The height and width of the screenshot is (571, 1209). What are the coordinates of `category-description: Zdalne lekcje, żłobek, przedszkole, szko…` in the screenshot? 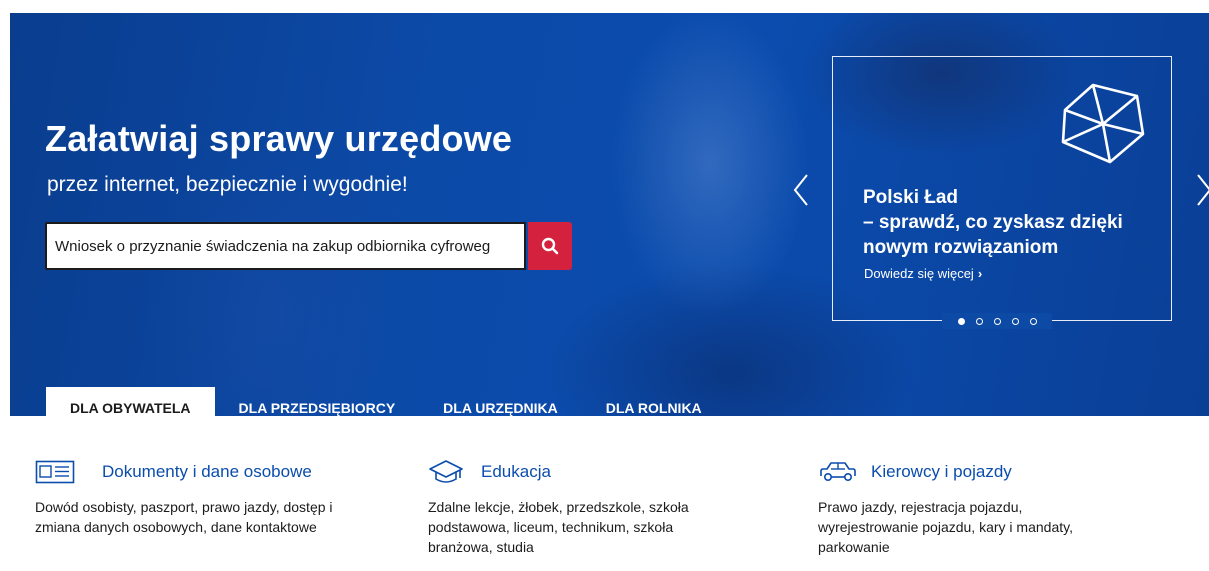 It's located at (558, 527).